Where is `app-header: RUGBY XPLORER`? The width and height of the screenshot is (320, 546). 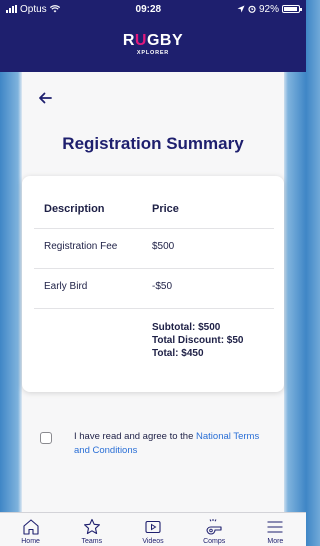 app-header: RUGBY XPLORER is located at coordinates (153, 45).